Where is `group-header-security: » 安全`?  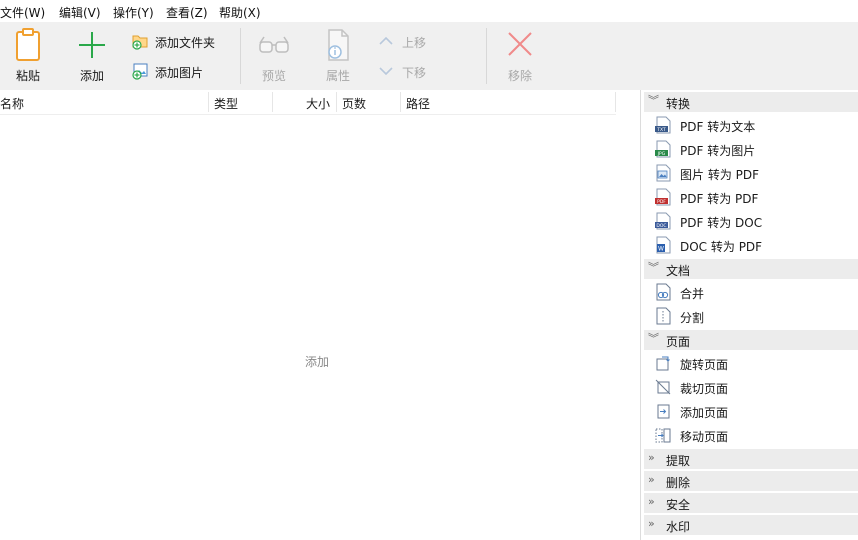 group-header-security: » 安全 is located at coordinates (751, 503).